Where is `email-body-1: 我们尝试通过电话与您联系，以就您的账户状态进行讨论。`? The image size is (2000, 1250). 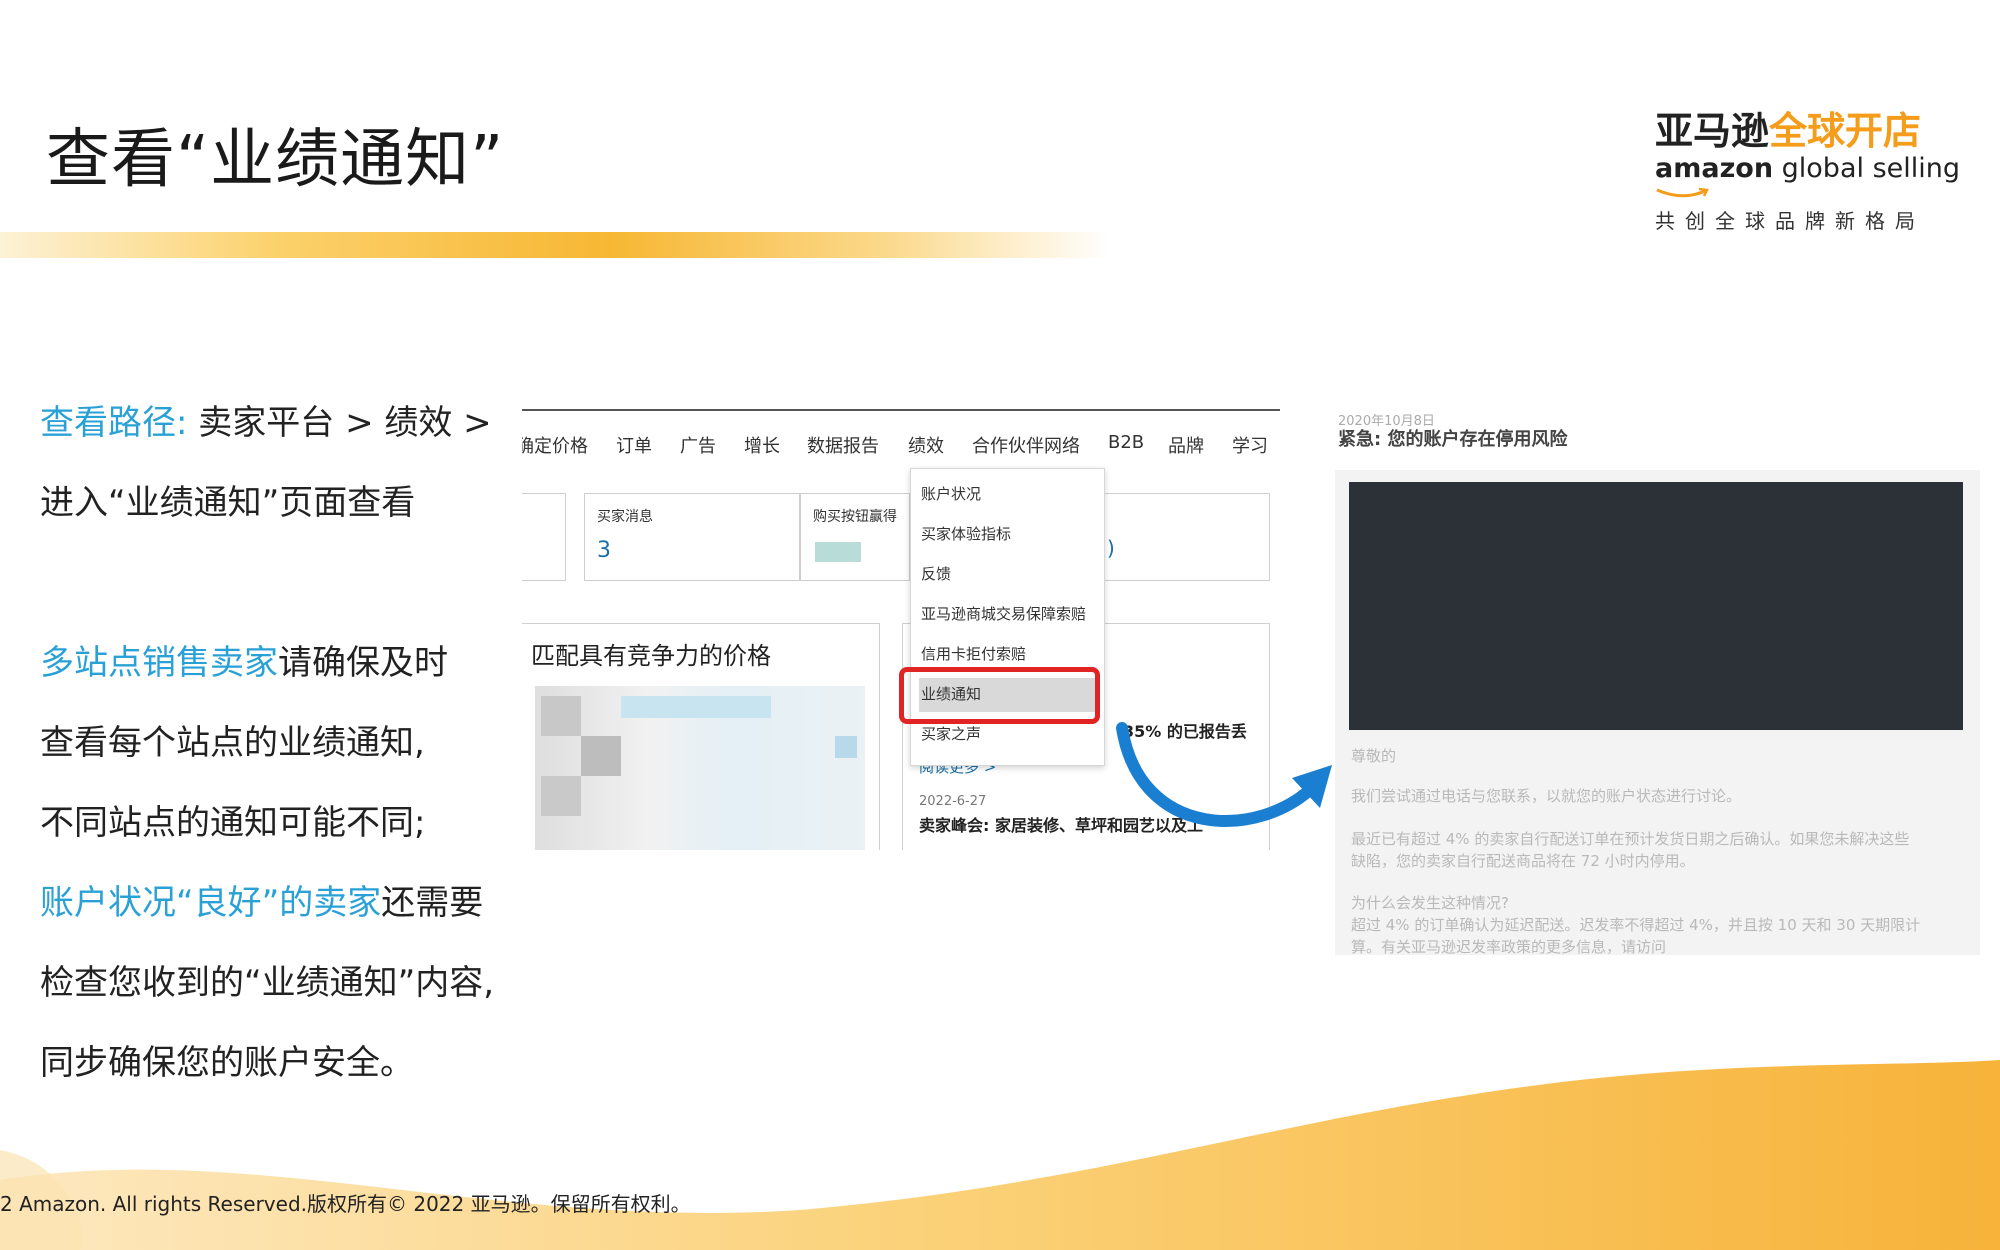
email-body-1: 我们尝试通过电话与您联系，以就您的账户状态进行讨论。 is located at coordinates (1546, 796).